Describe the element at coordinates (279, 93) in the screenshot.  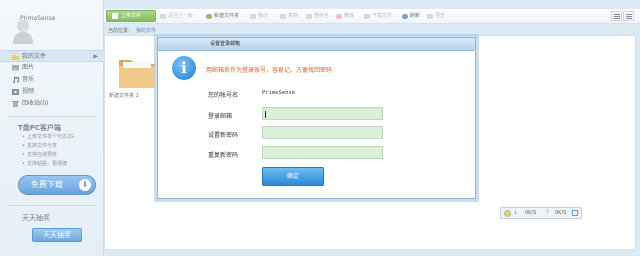
I see `account-value: PrimeSense` at that location.